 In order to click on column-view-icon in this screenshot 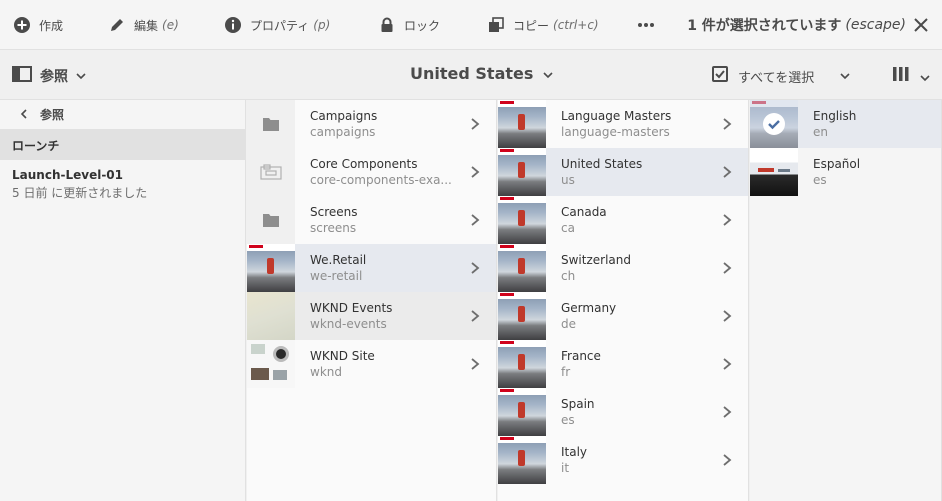, I will do `click(901, 76)`.